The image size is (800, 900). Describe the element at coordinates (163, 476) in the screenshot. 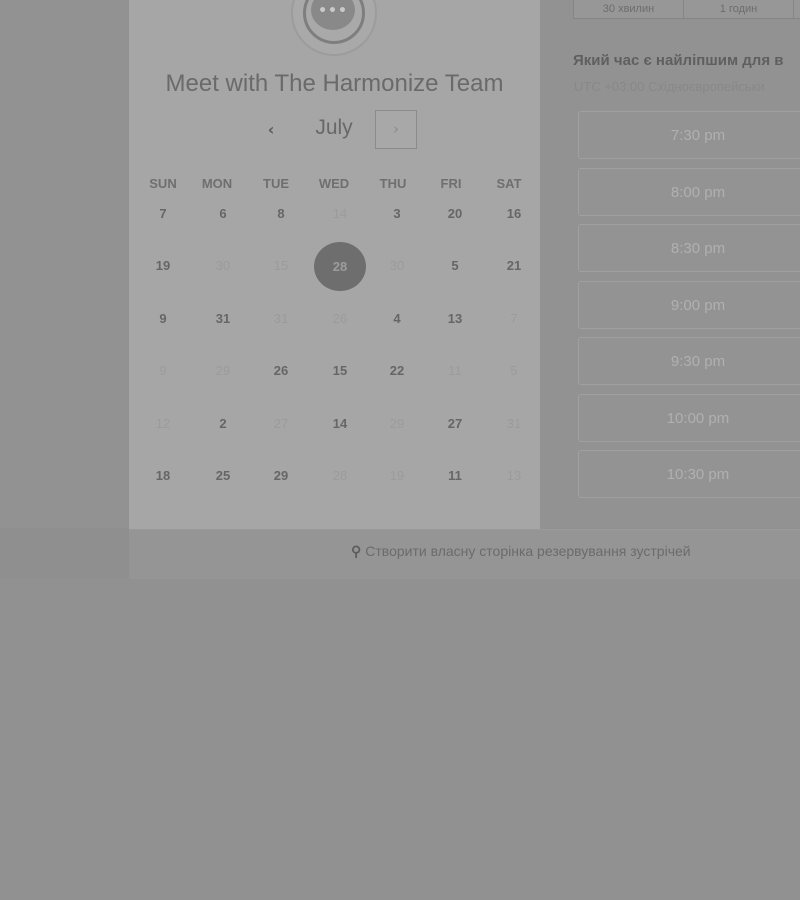

I see `calendar-day: 18` at that location.